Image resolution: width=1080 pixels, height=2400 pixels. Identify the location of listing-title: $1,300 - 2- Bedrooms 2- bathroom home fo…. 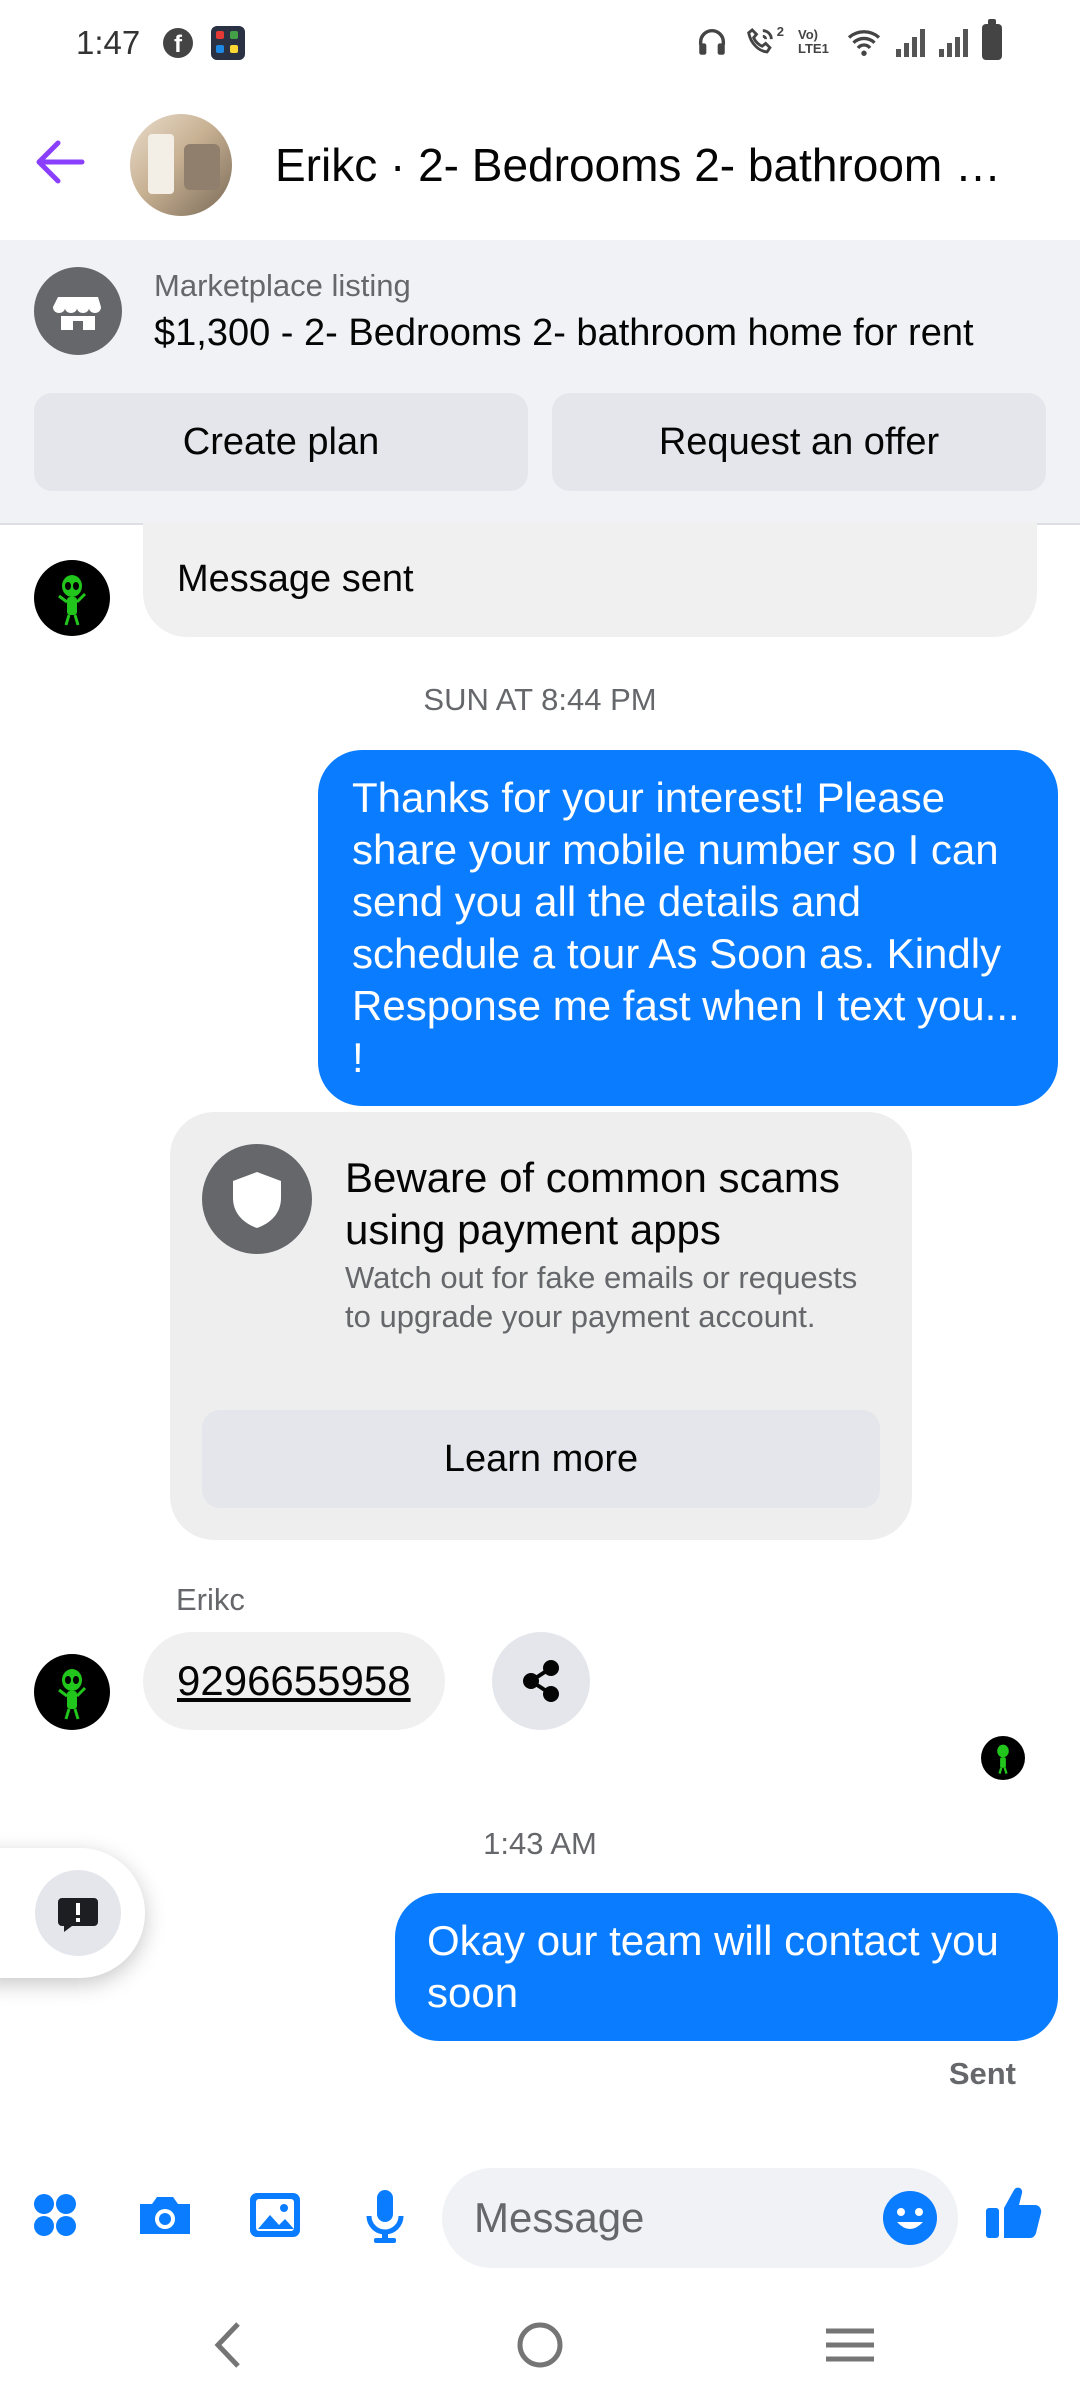
(564, 333).